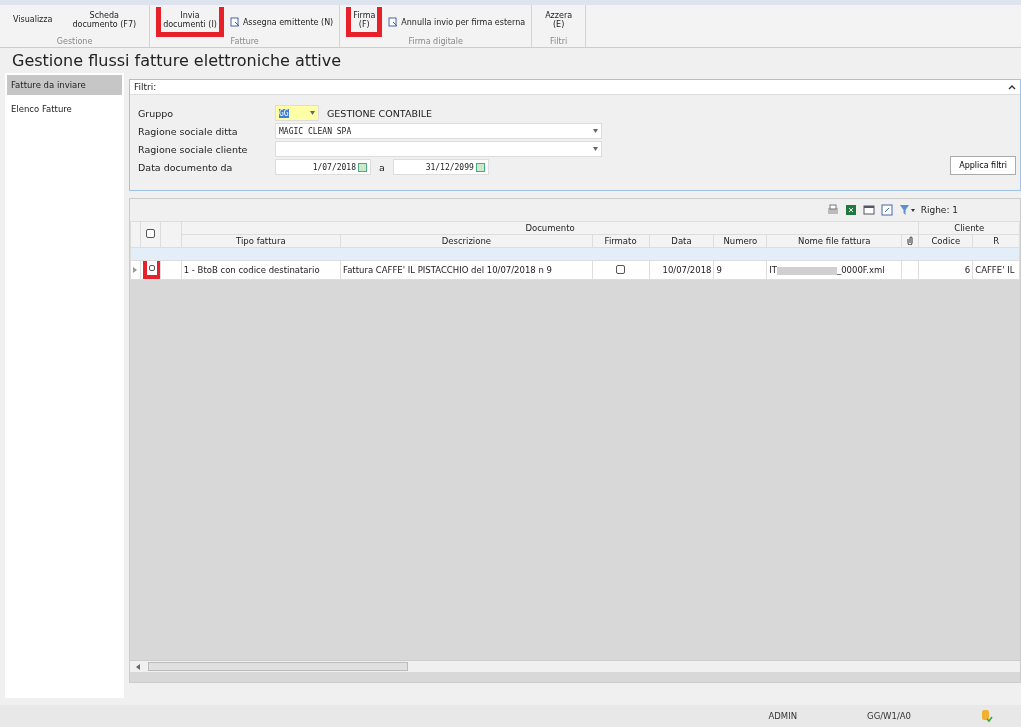 Image resolution: width=1021 pixels, height=727 pixels. I want to click on date-field: 31/12/2099, so click(440, 167).